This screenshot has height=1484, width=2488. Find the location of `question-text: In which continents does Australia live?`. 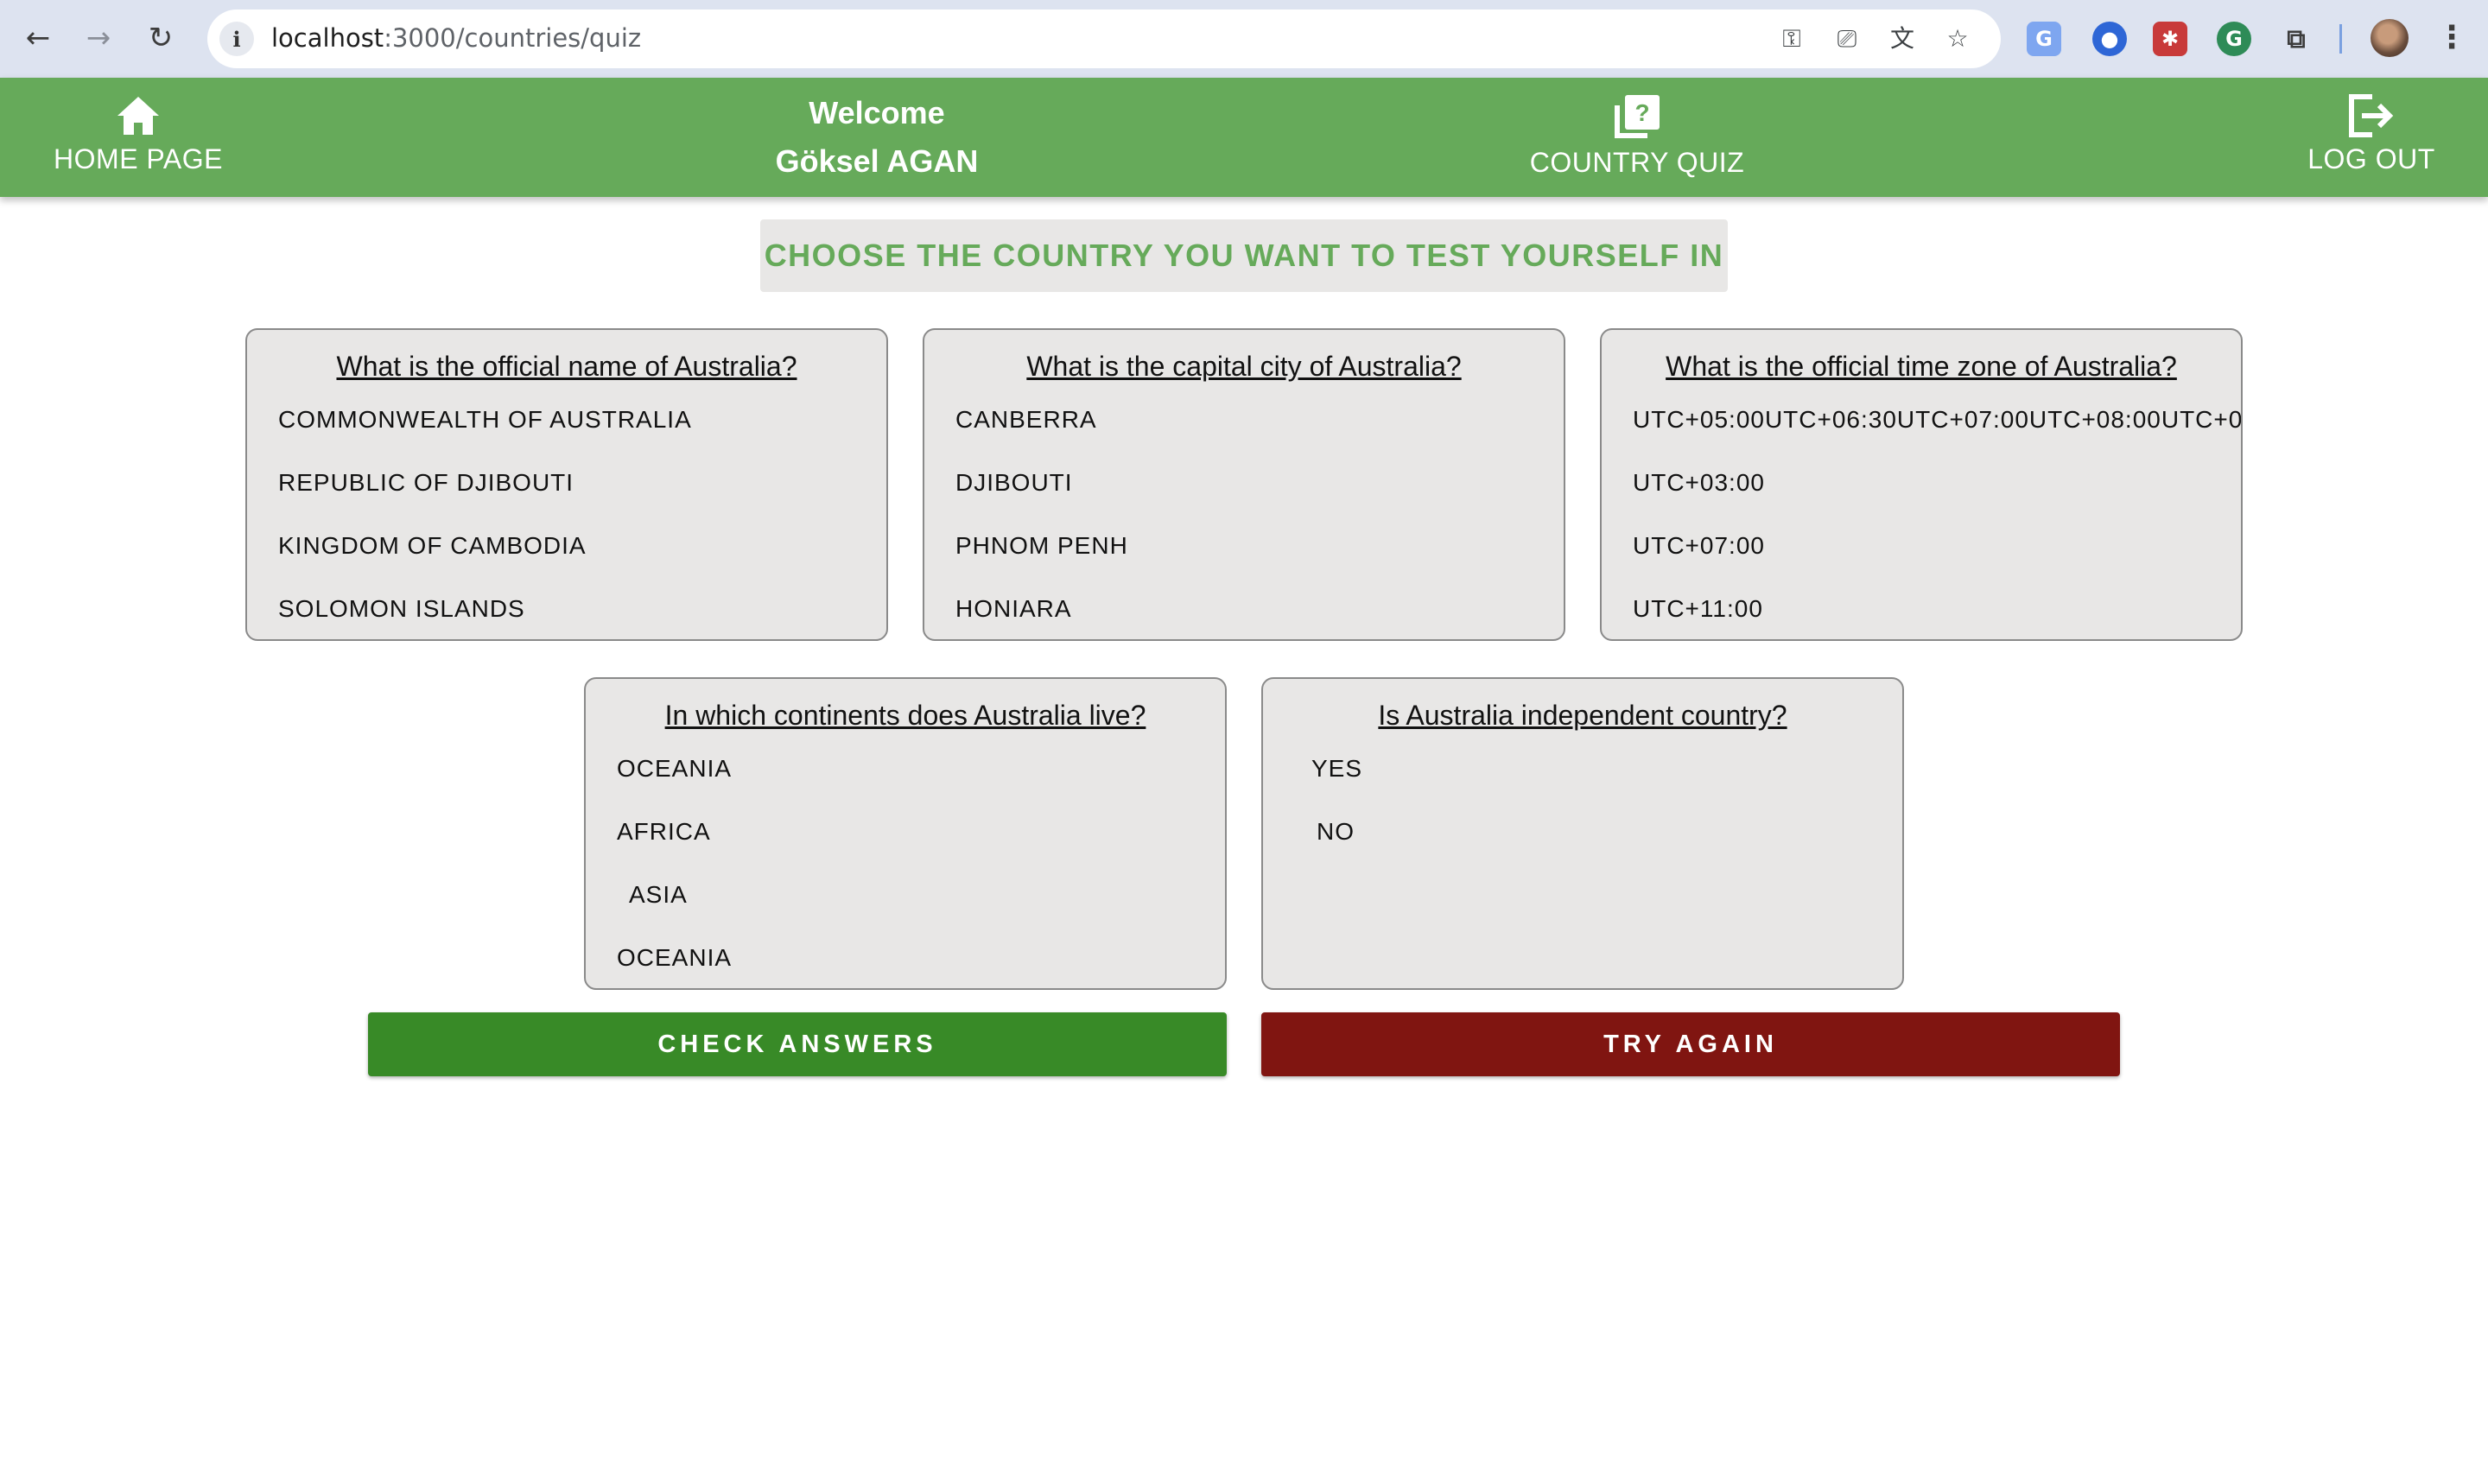

question-text: In which continents does Australia live? is located at coordinates (905, 715).